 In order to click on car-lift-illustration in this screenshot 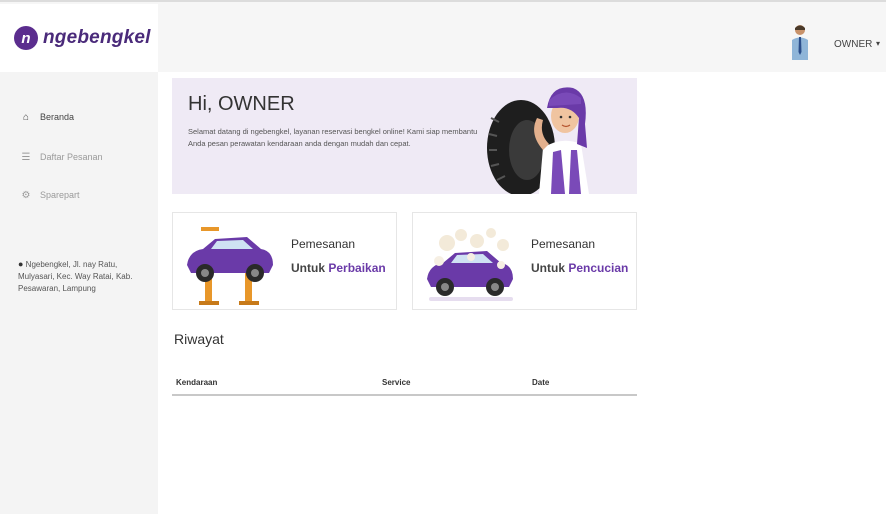, I will do `click(230, 266)`.